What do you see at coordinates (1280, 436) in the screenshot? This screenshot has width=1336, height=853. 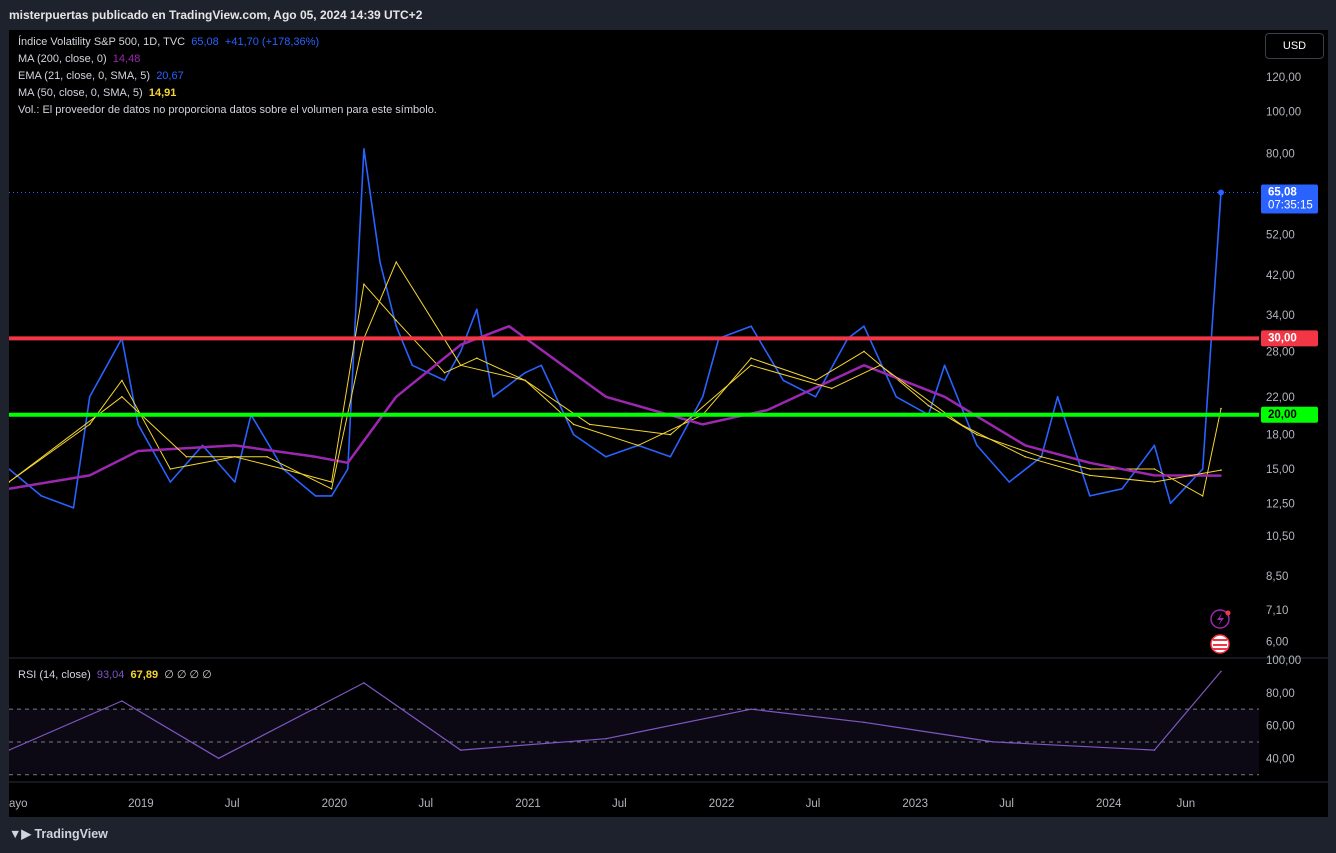 I see `price-axis-label: 18,00` at bounding box center [1280, 436].